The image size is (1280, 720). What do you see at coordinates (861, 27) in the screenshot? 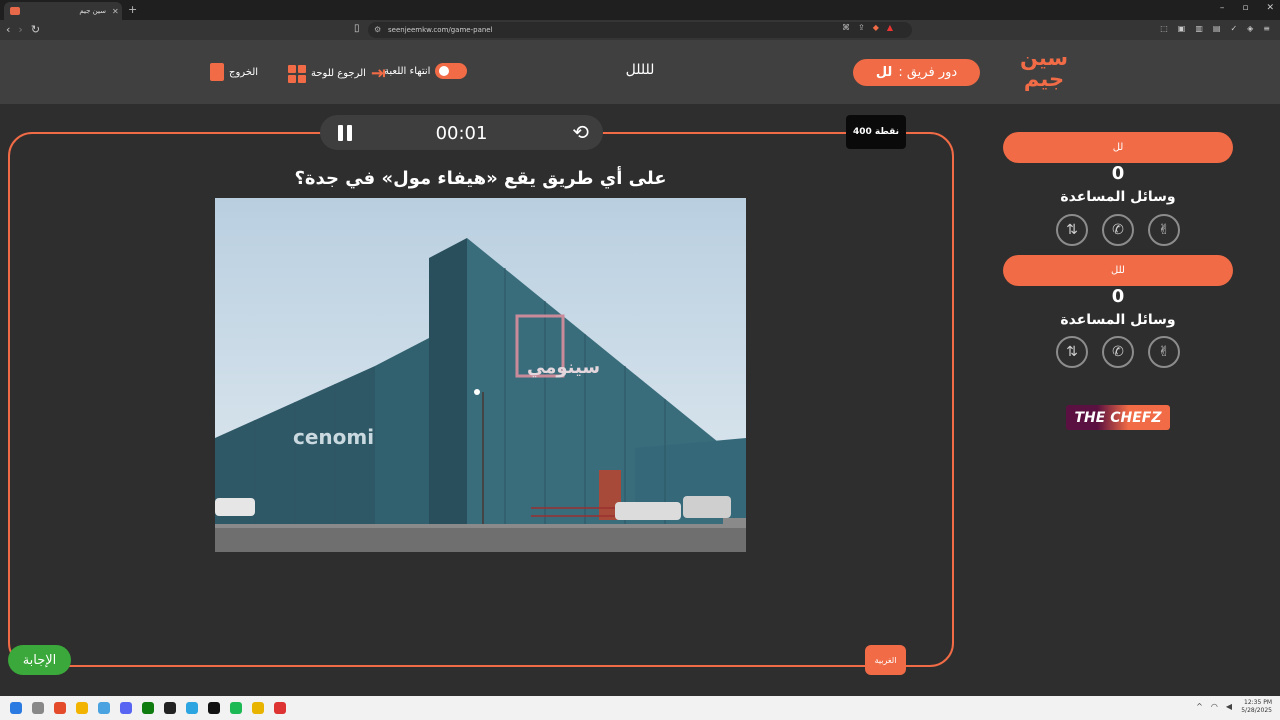
I see `share-icon: ⇪` at bounding box center [861, 27].